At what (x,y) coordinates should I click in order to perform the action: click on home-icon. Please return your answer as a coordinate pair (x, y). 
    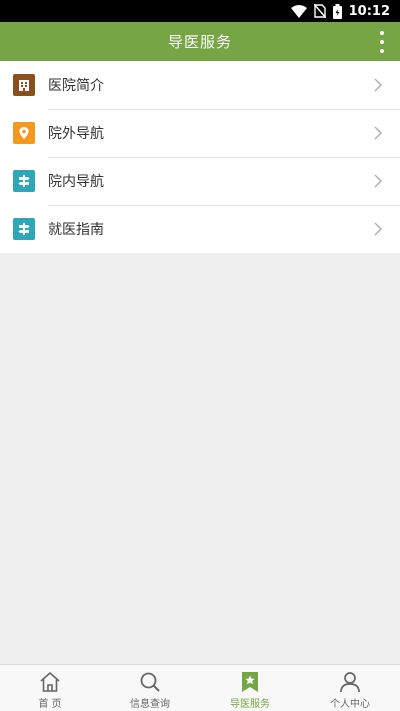
    Looking at the image, I should click on (50, 682).